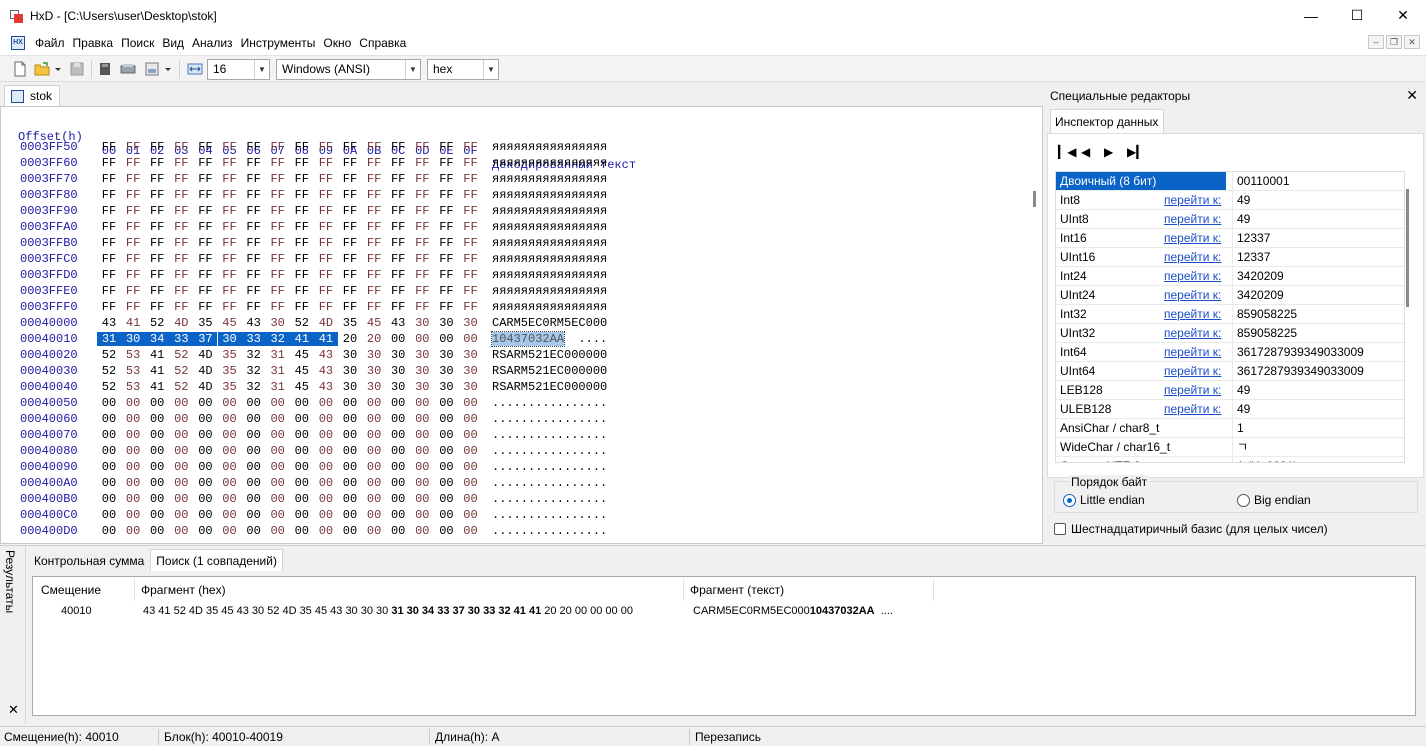 This screenshot has width=1426, height=746. I want to click on inspector-row: UInt32 перейти к: 859058225, so click(1230, 333).